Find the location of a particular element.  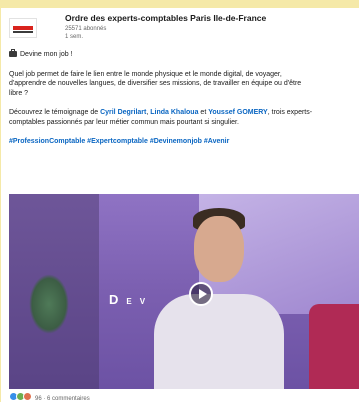

play-icon is located at coordinates (203, 294).